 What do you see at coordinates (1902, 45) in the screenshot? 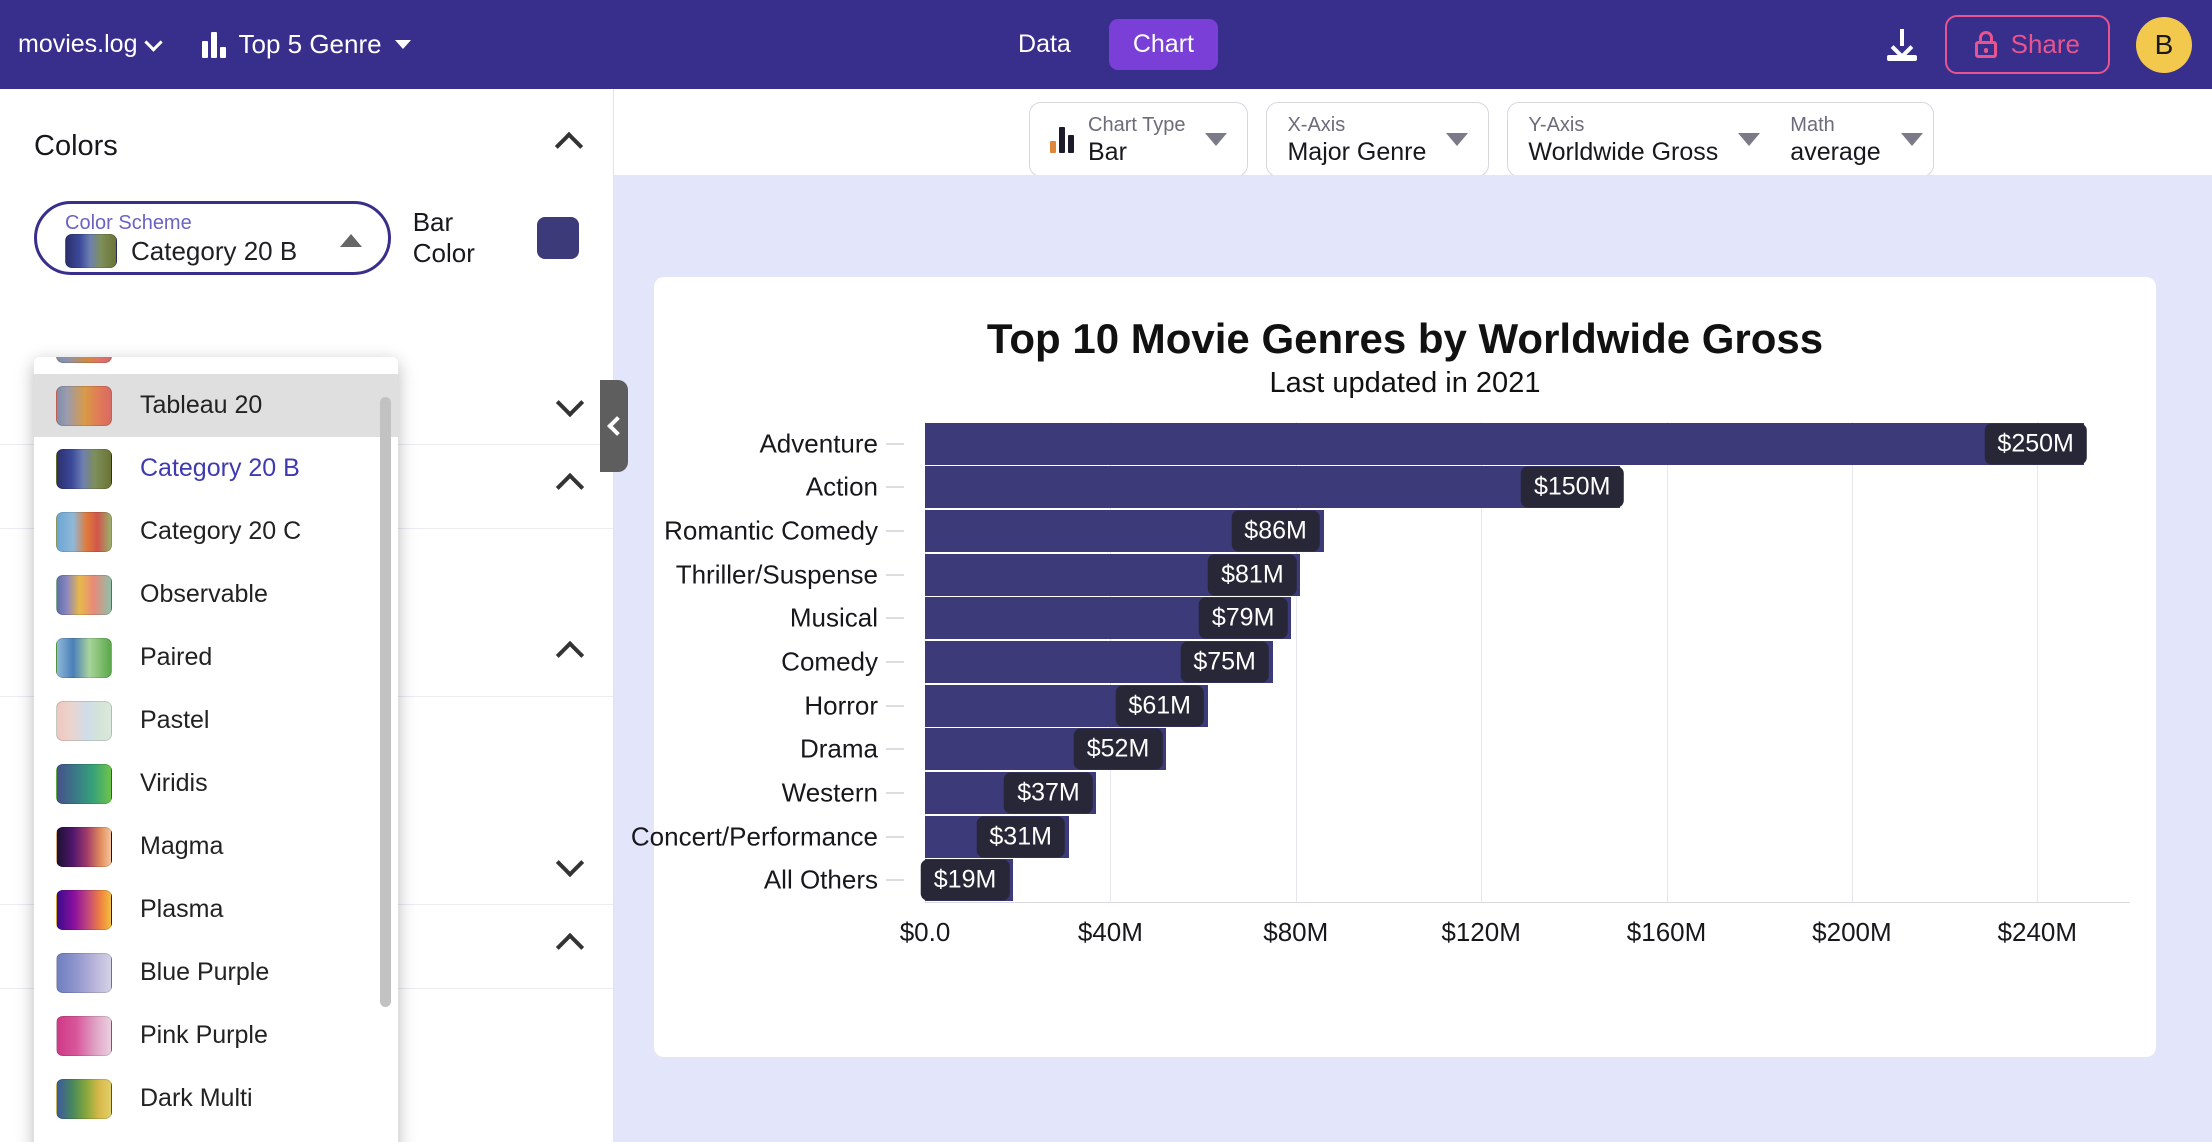
I see `download-icon` at bounding box center [1902, 45].